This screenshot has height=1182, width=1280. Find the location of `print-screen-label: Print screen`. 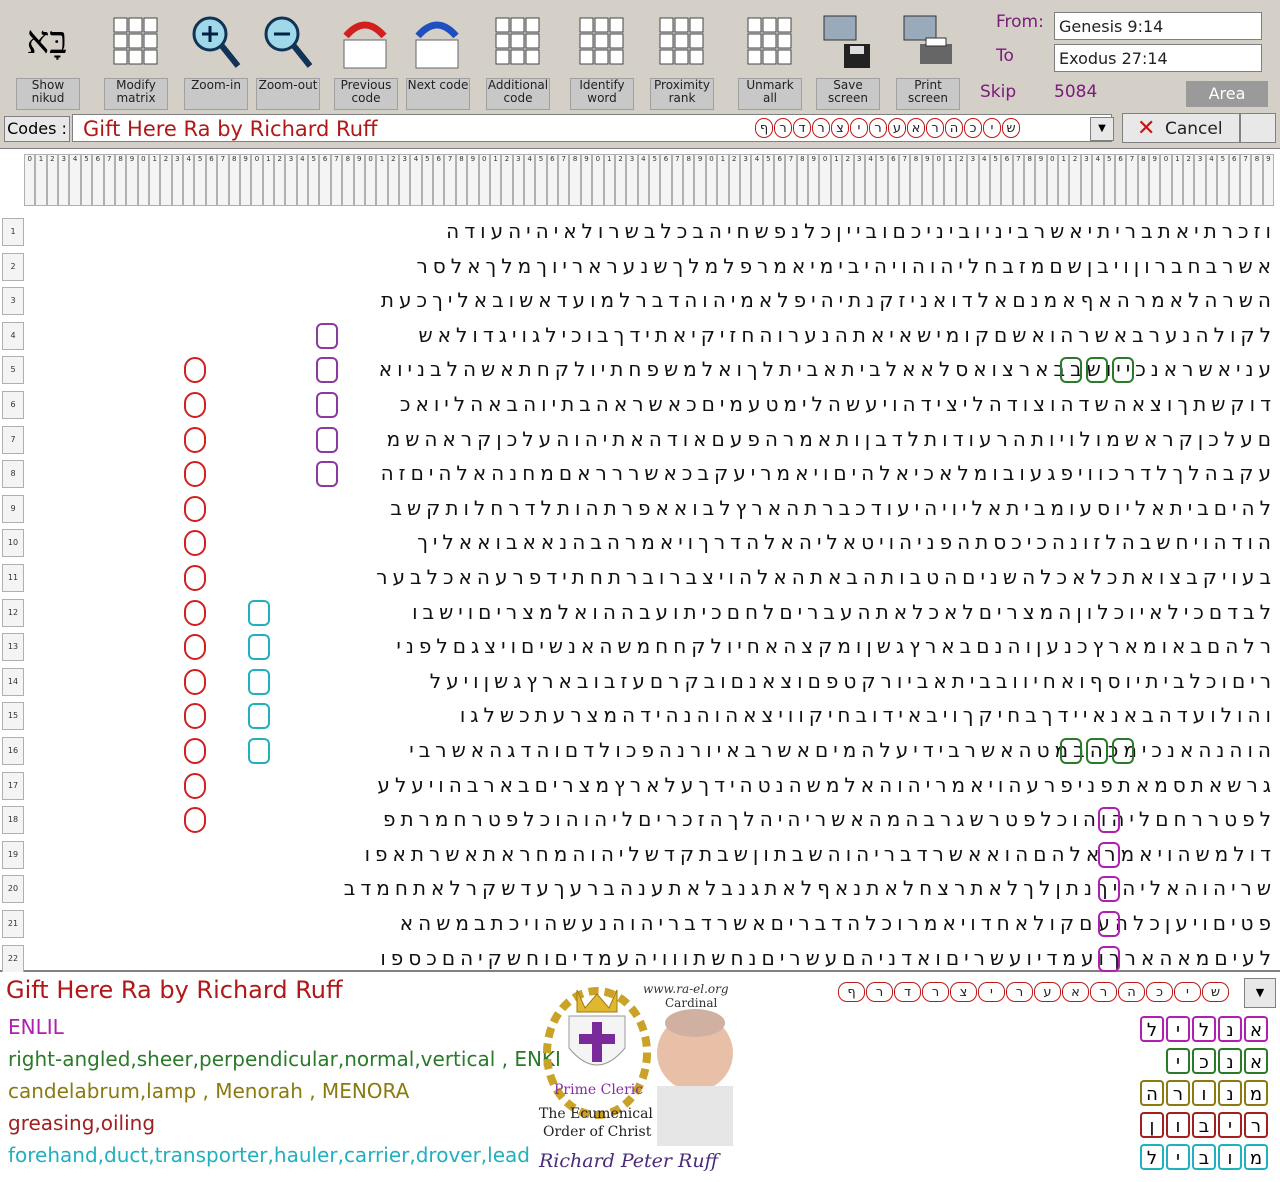

print-screen-label: Print screen is located at coordinates (928, 94).